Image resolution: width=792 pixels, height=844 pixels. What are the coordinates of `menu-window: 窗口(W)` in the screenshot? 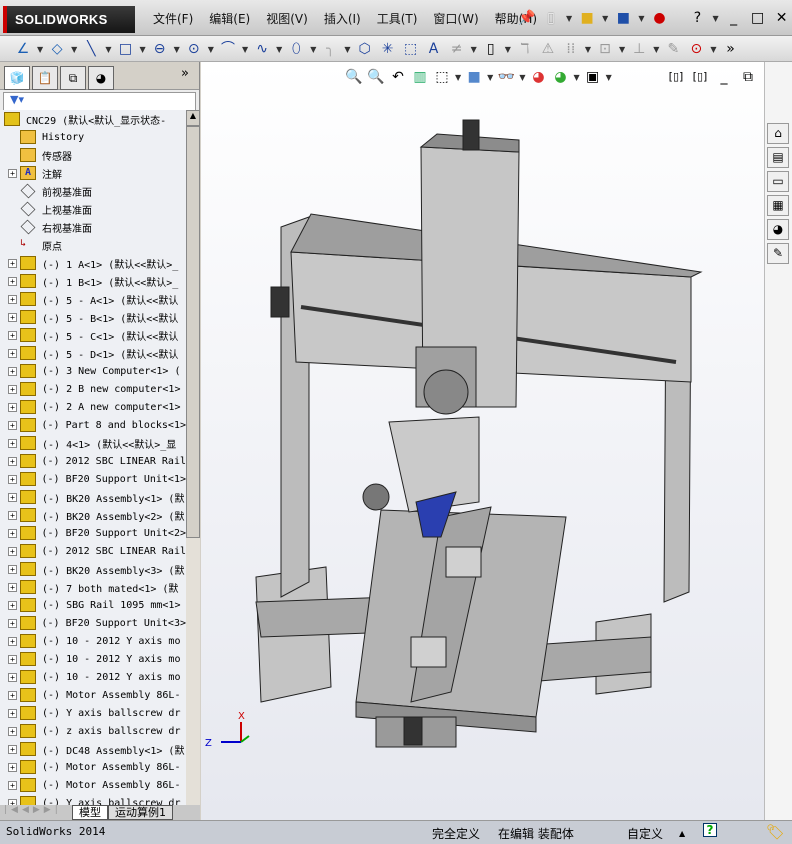 It's located at (455, 18).